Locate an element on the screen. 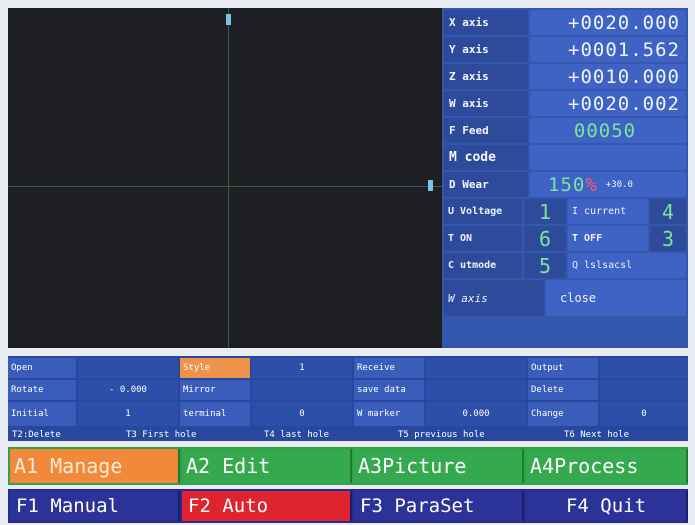 This screenshot has width=695, height=525. dwear-label: D Wear is located at coordinates (486, 184).